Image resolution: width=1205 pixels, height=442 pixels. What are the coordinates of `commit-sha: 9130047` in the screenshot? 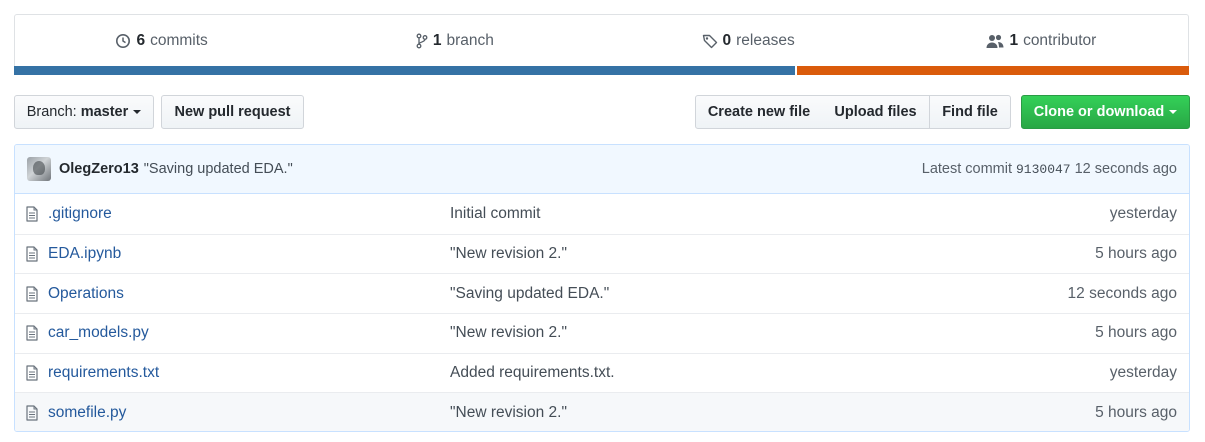 It's located at (1043, 169).